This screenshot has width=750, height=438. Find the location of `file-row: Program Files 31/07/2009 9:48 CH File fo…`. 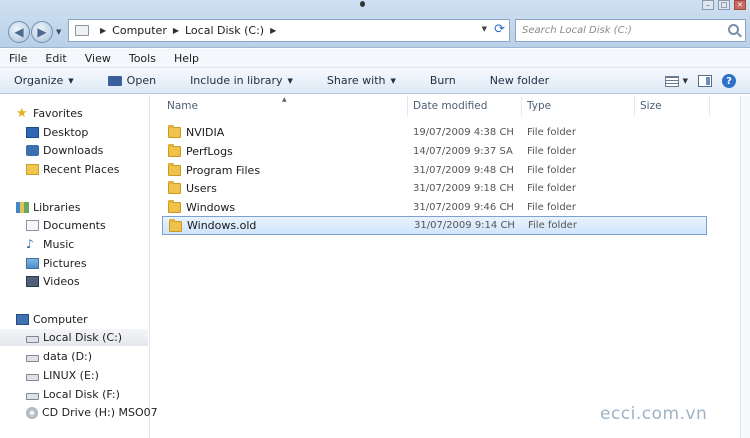

file-row: Program Files 31/07/2009 9:48 CH File fo… is located at coordinates (434, 170).